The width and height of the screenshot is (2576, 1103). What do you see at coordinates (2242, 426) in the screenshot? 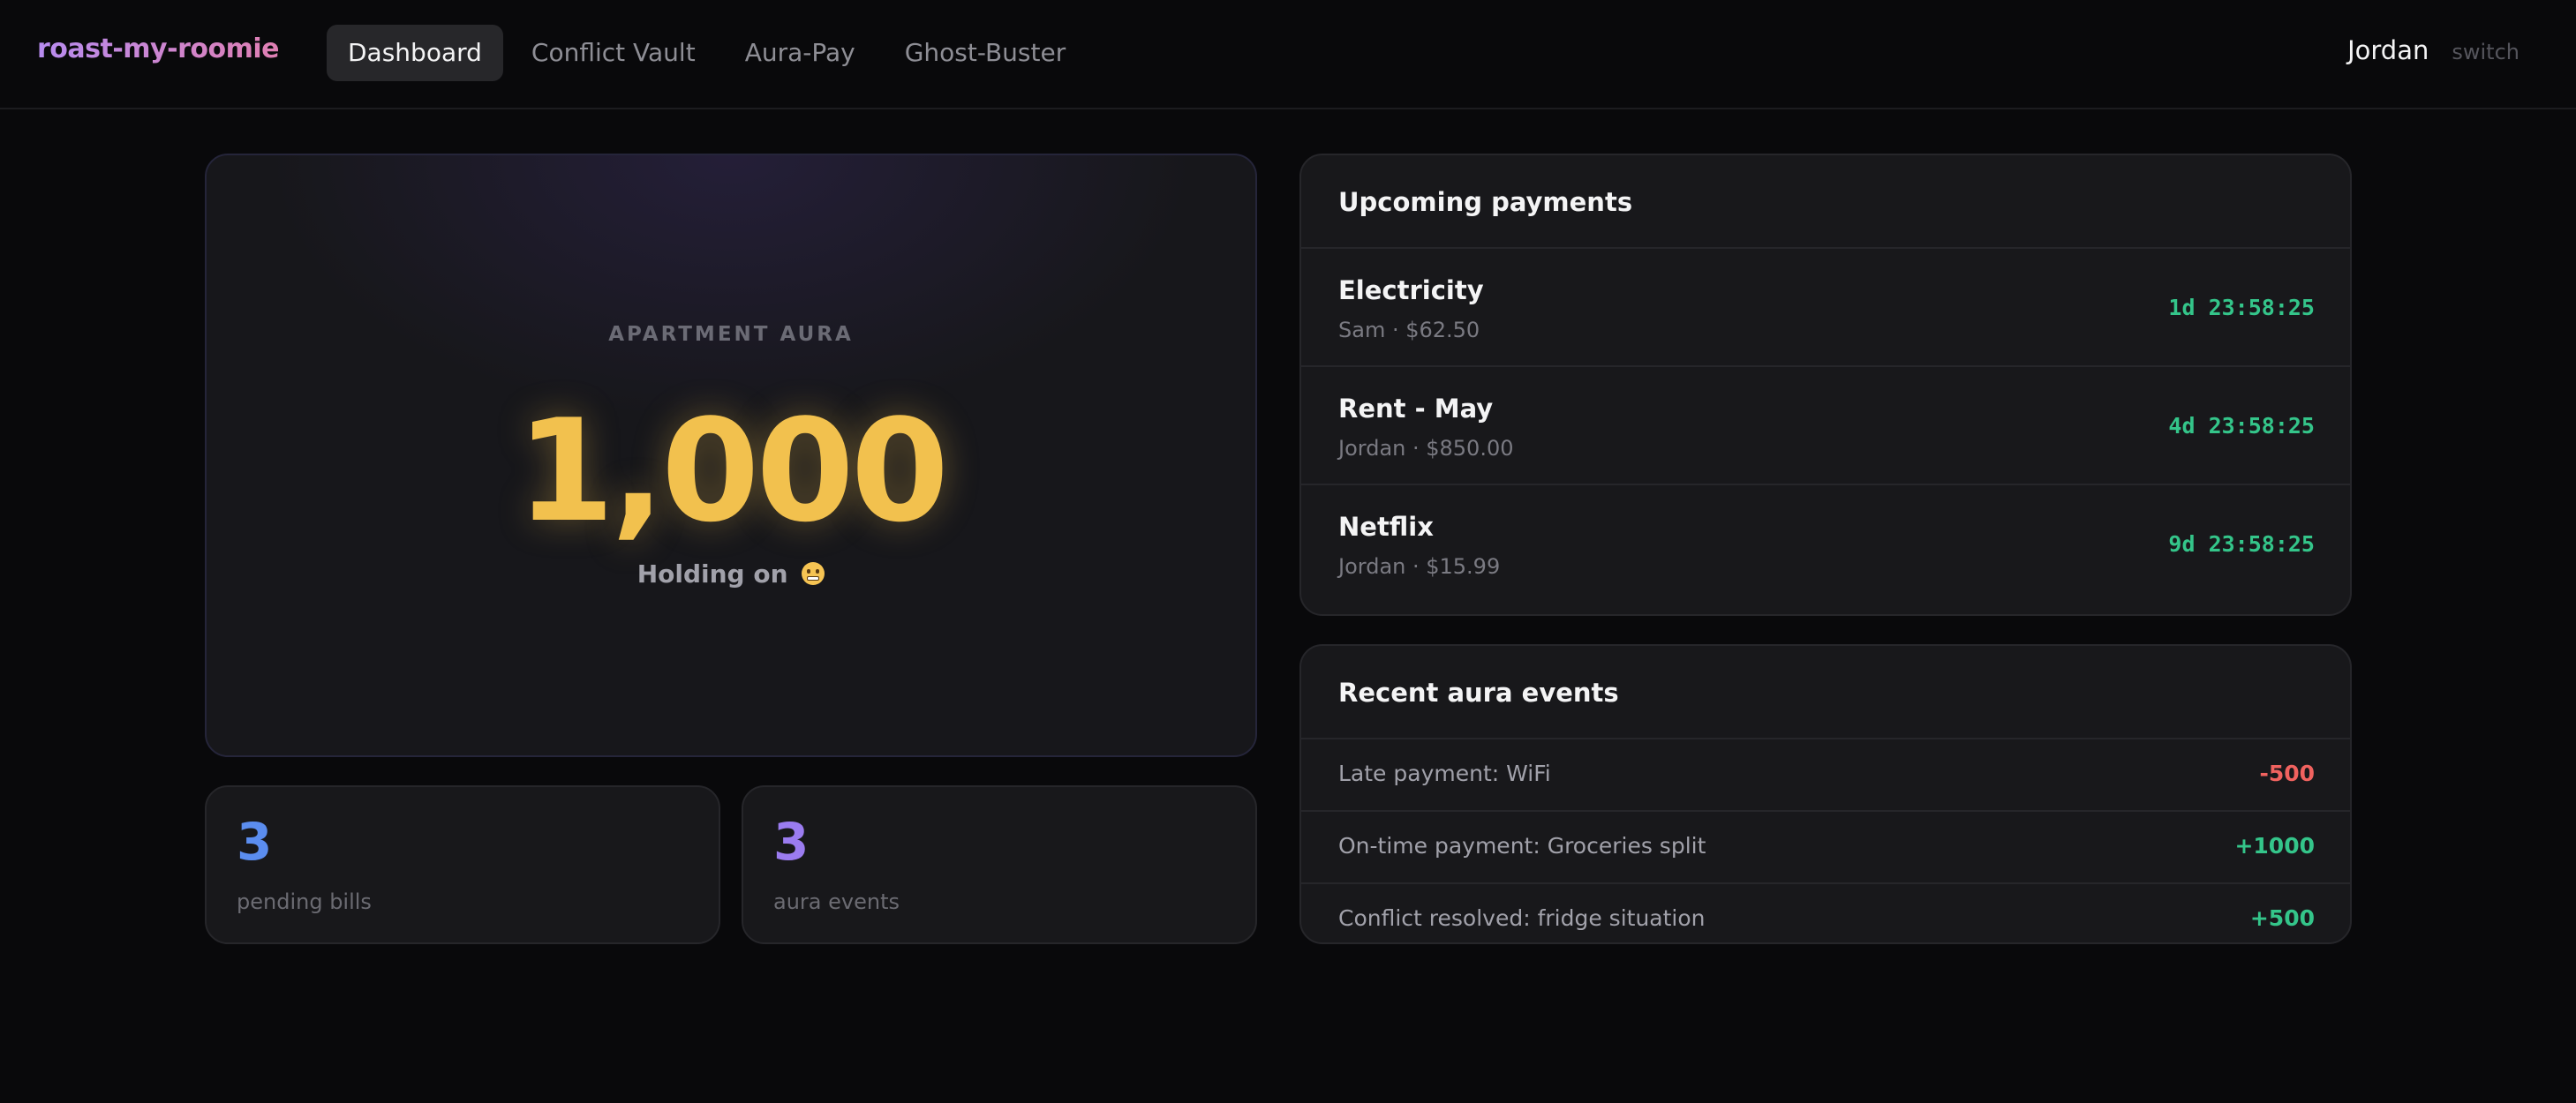
I see `payment-countdown: 4d 23:58:25` at bounding box center [2242, 426].